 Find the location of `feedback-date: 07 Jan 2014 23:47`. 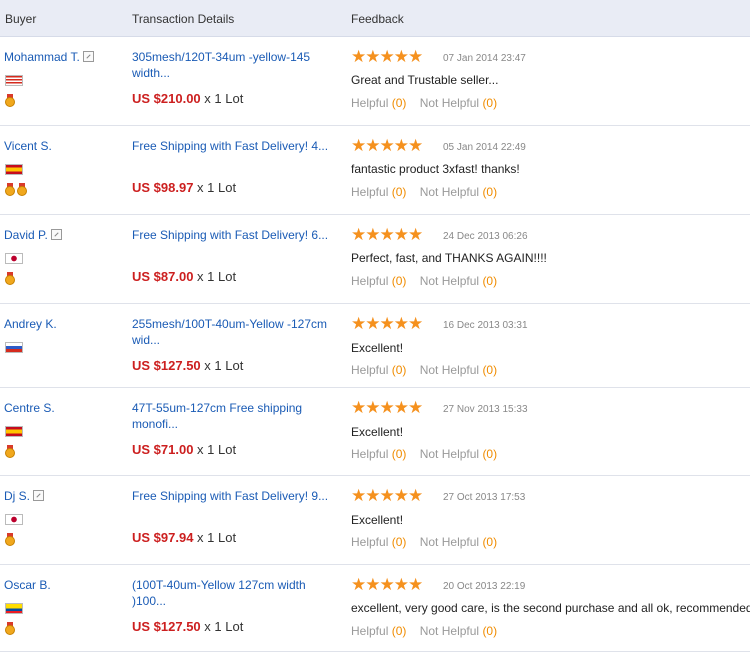

feedback-date: 07 Jan 2014 23:47 is located at coordinates (484, 58).